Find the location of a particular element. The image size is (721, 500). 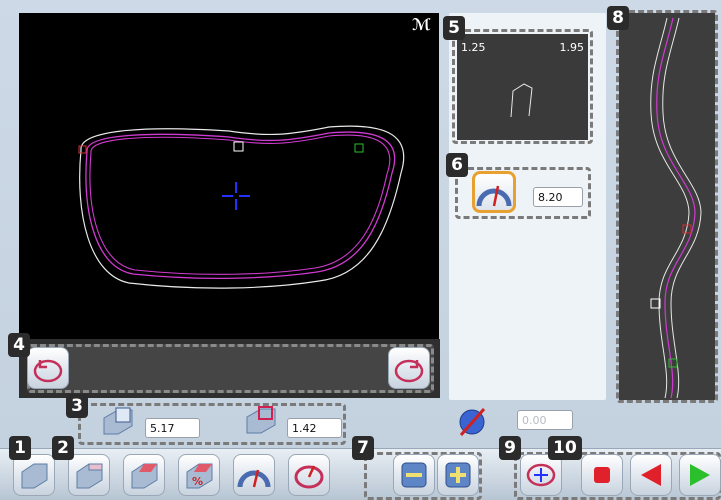

red-marker is located at coordinates (82, 149).